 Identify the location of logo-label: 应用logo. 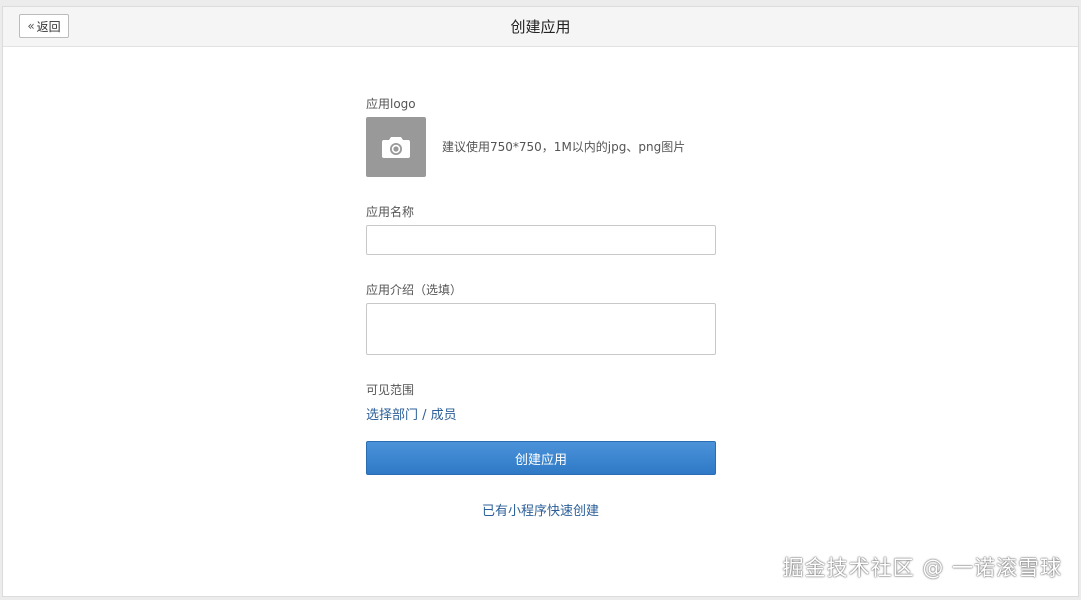
(391, 104).